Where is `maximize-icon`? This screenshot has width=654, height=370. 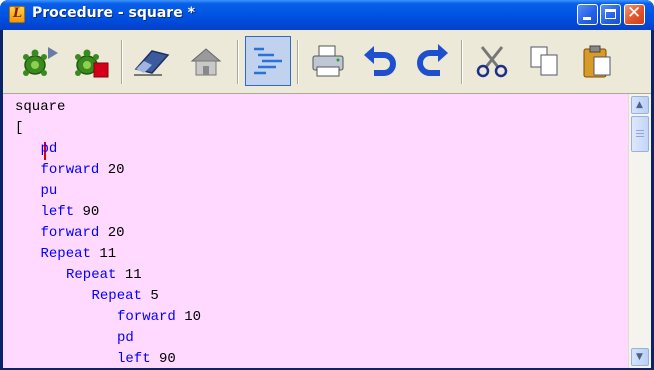 maximize-icon is located at coordinates (610, 14).